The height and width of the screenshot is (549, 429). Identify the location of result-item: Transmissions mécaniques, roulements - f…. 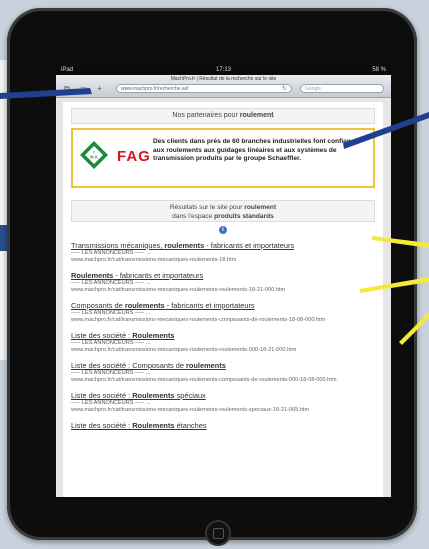
(223, 252).